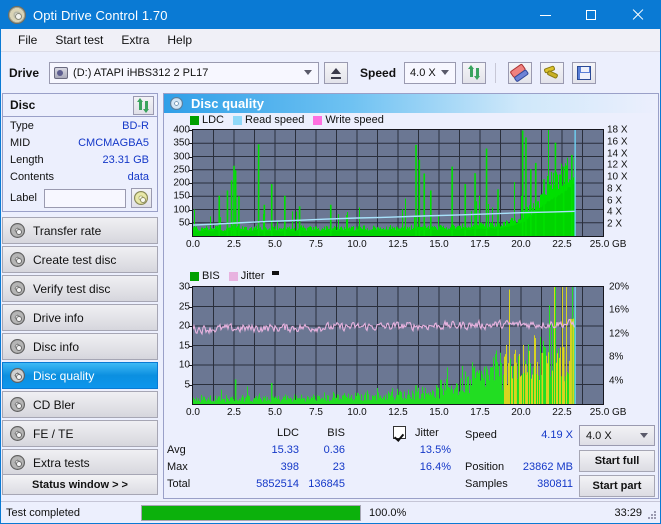 The width and height of the screenshot is (661, 524). I want to click on maximize-icon, so click(591, 15).